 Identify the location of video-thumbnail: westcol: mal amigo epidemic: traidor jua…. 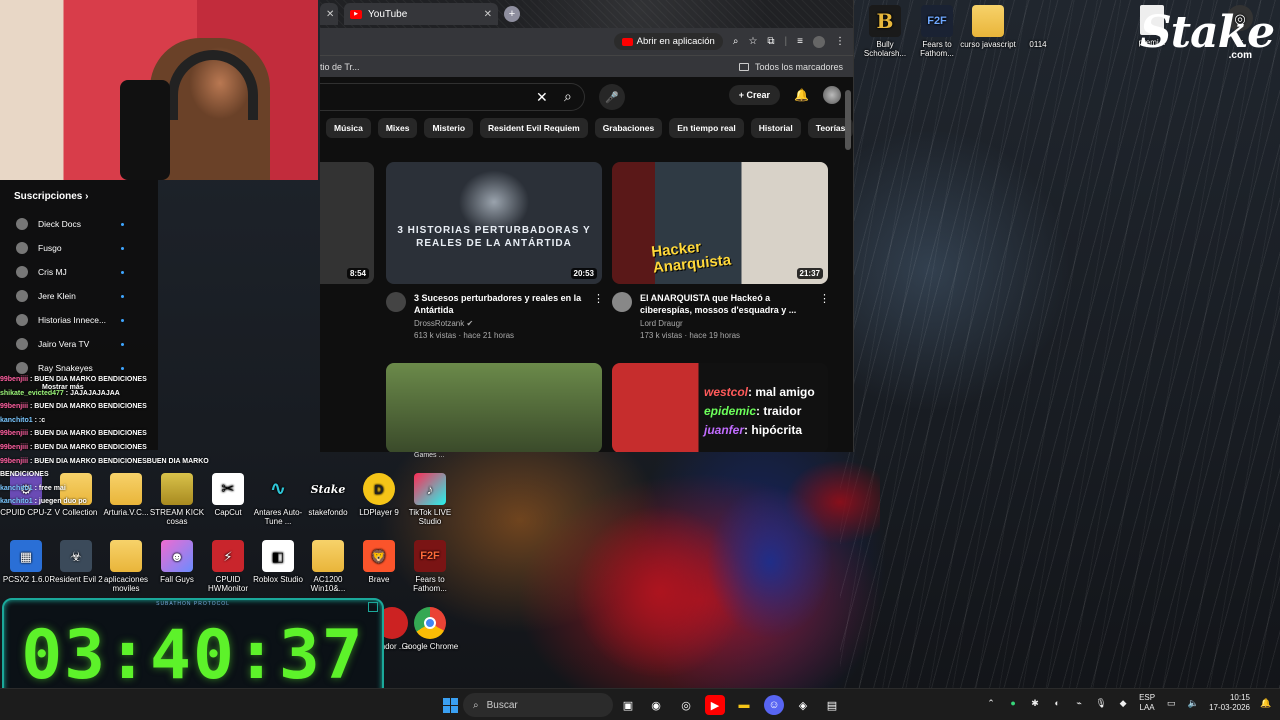
(720, 407).